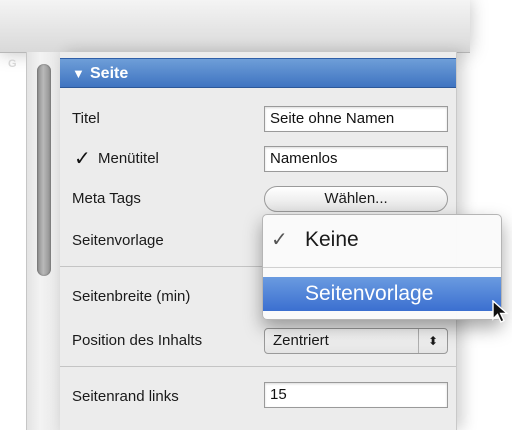 The width and height of the screenshot is (512, 430). Describe the element at coordinates (137, 340) in the screenshot. I see `position-label: Position des Inhalts` at that location.